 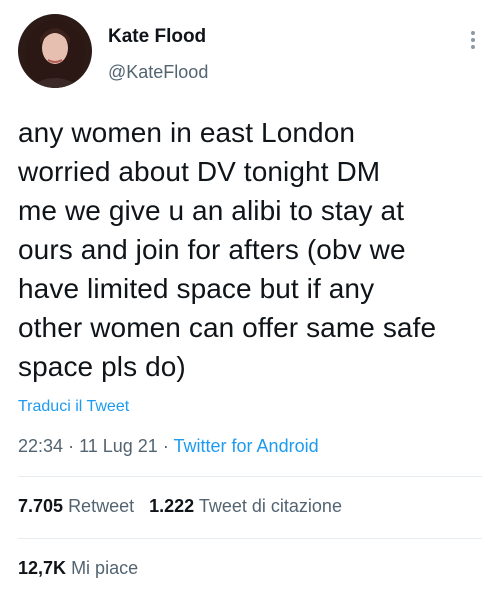 I want to click on likes-stat: 12,7K Mi piace, so click(x=78, y=568).